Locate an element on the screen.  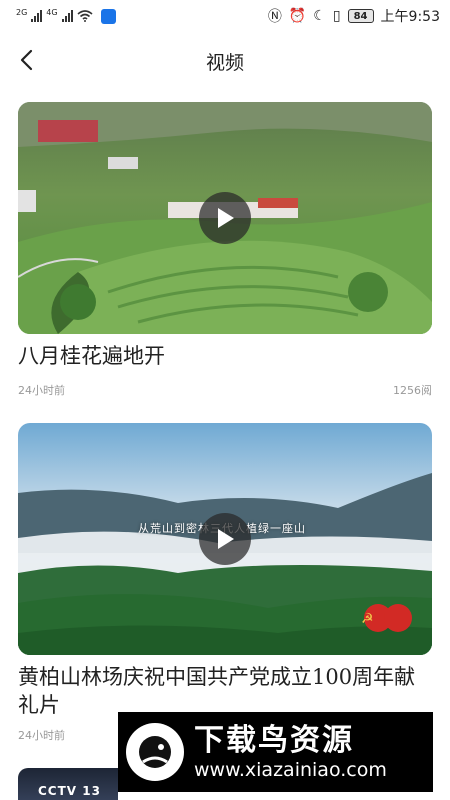
watermark-url: www.xiazainiao.com is located at coordinates (290, 770).